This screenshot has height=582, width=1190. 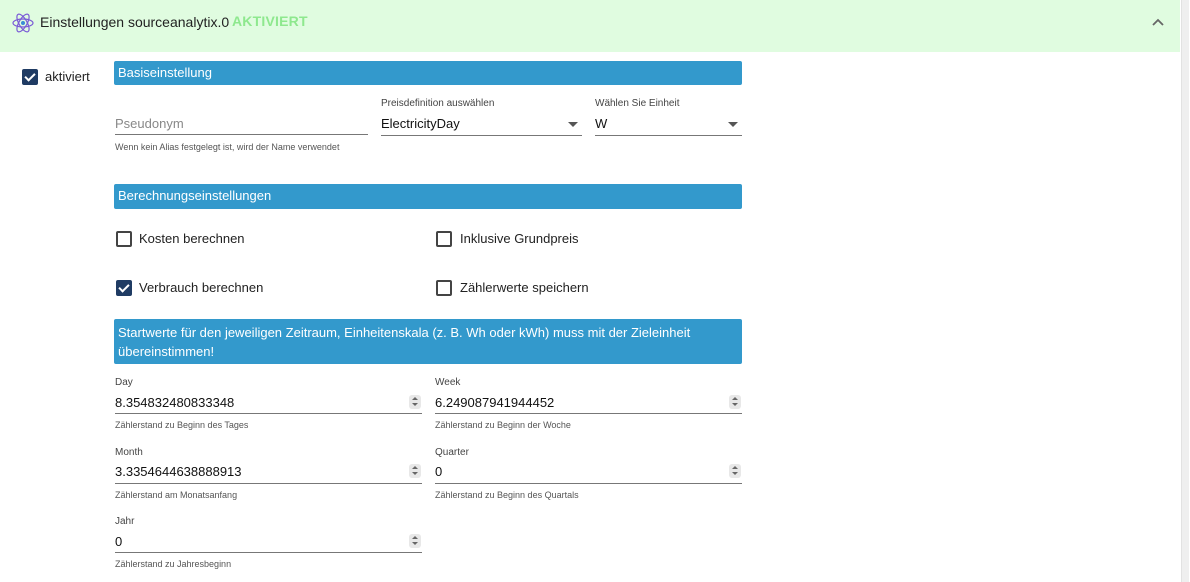 What do you see at coordinates (588, 413) in the screenshot?
I see `week-underline` at bounding box center [588, 413].